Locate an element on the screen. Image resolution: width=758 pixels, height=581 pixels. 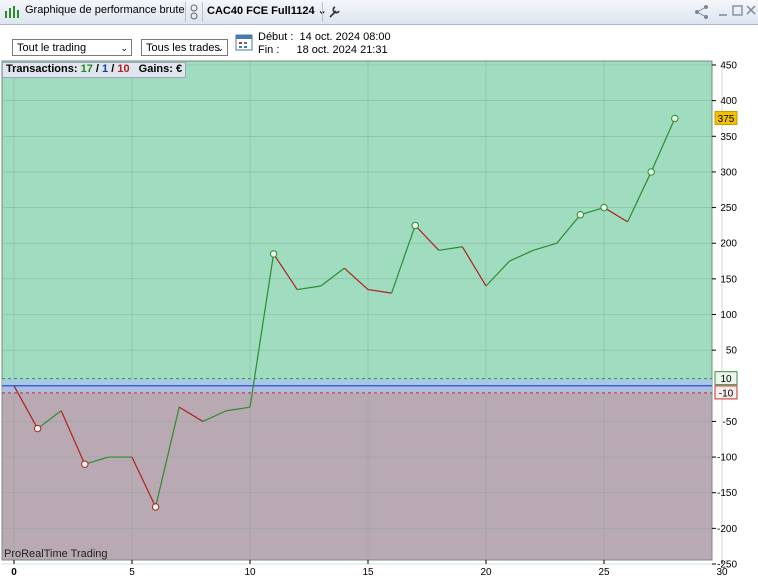
start-value: 14 oct. 2024 08:00 is located at coordinates (345, 37).